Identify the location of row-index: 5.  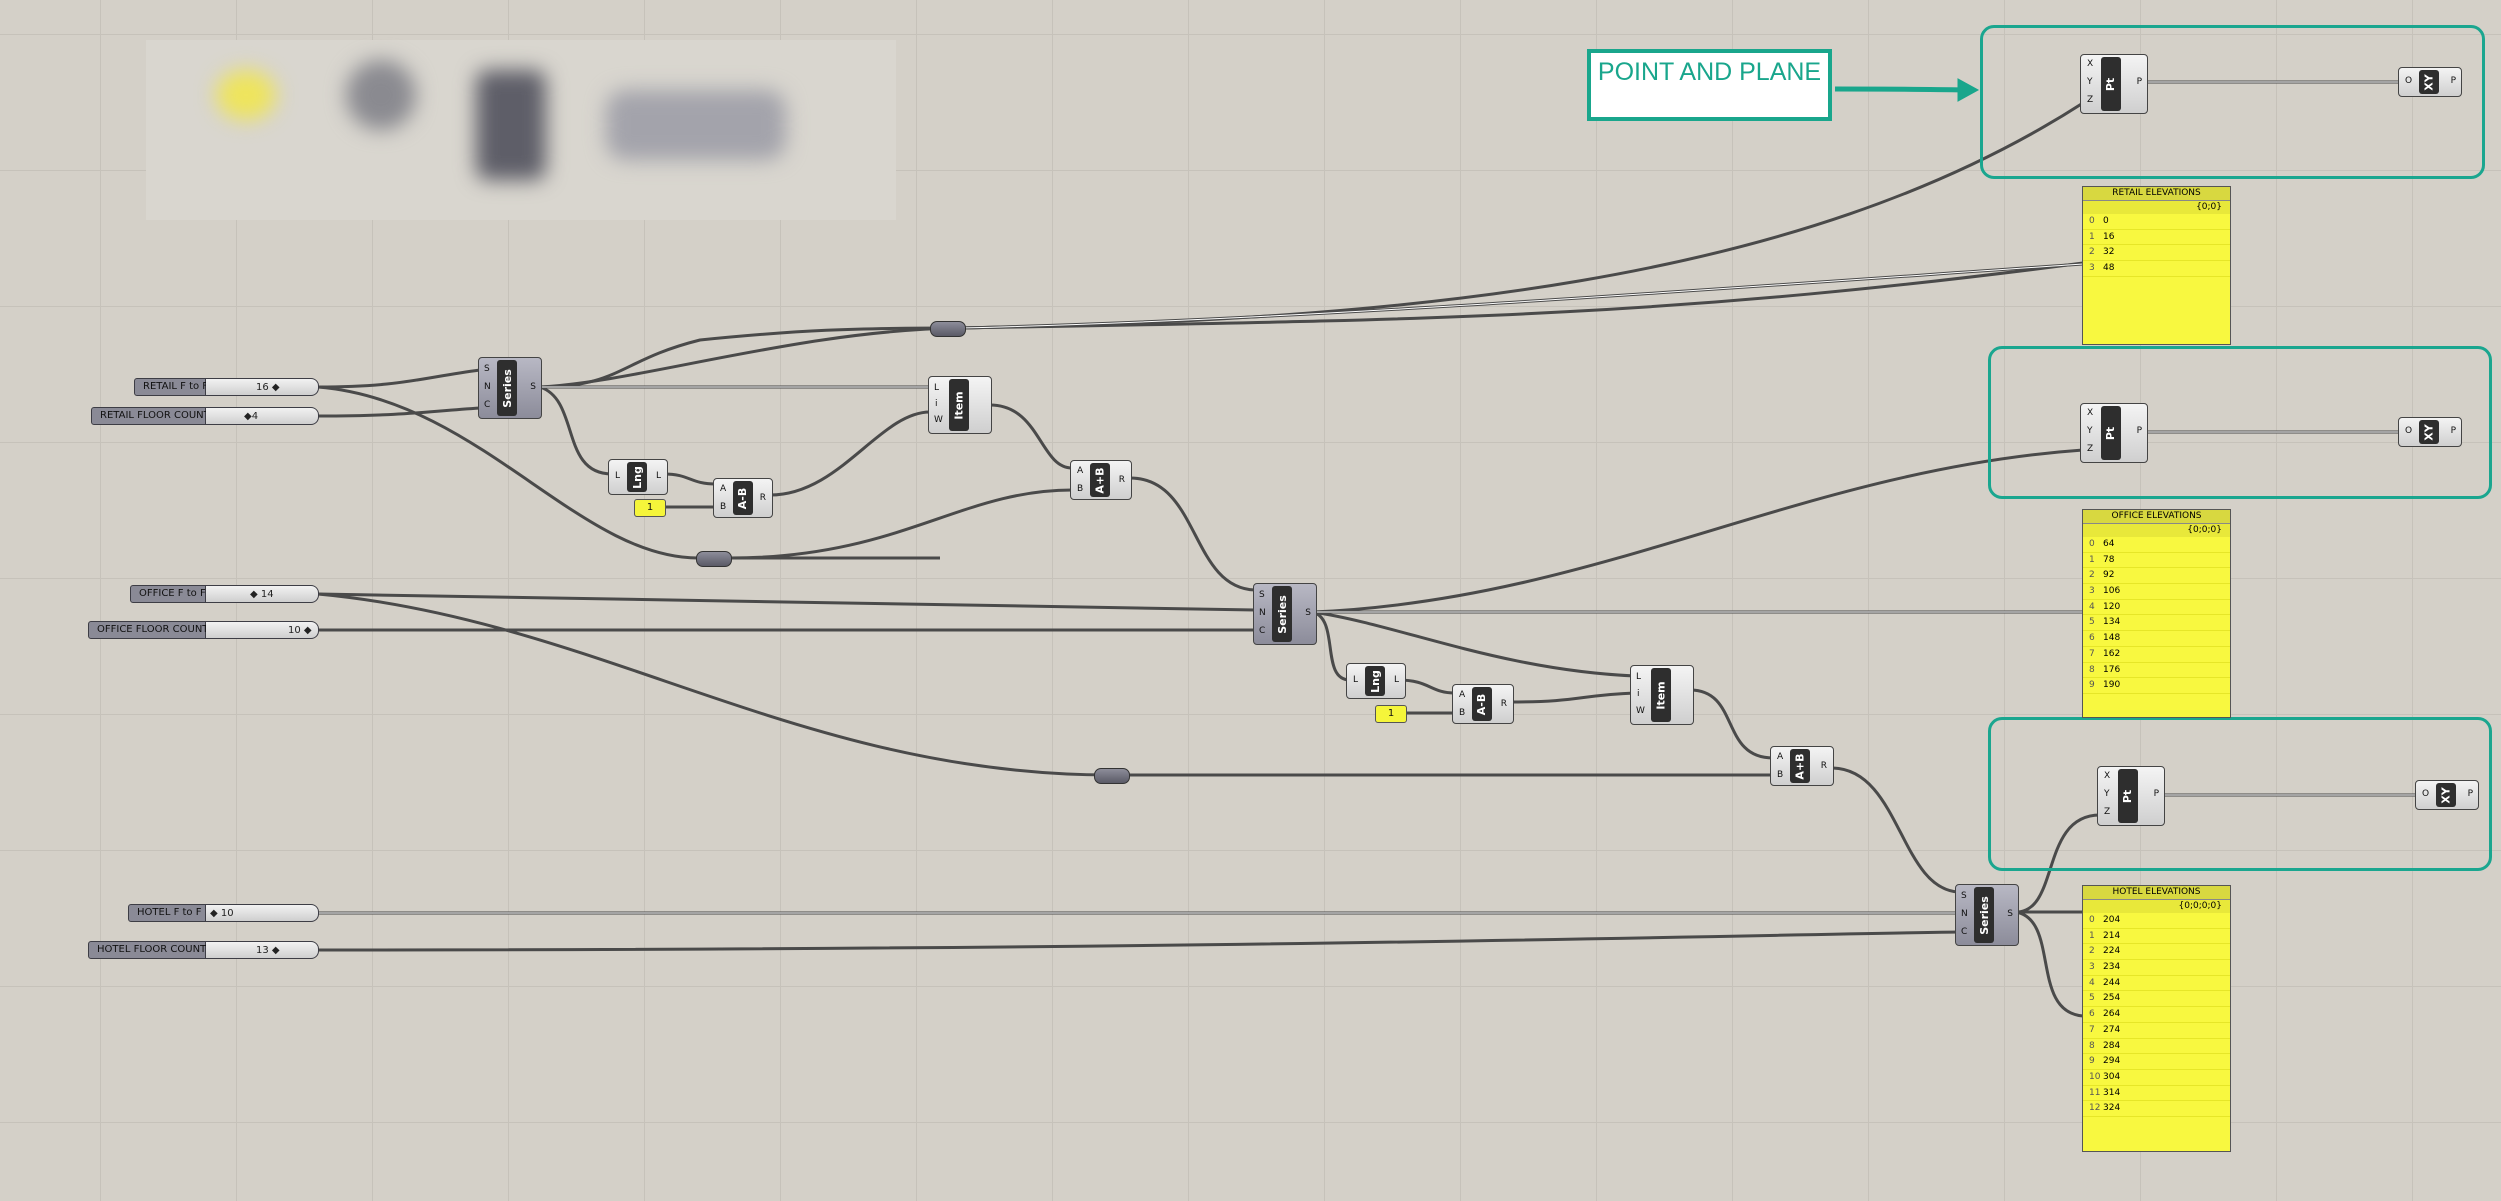
(2092, 998).